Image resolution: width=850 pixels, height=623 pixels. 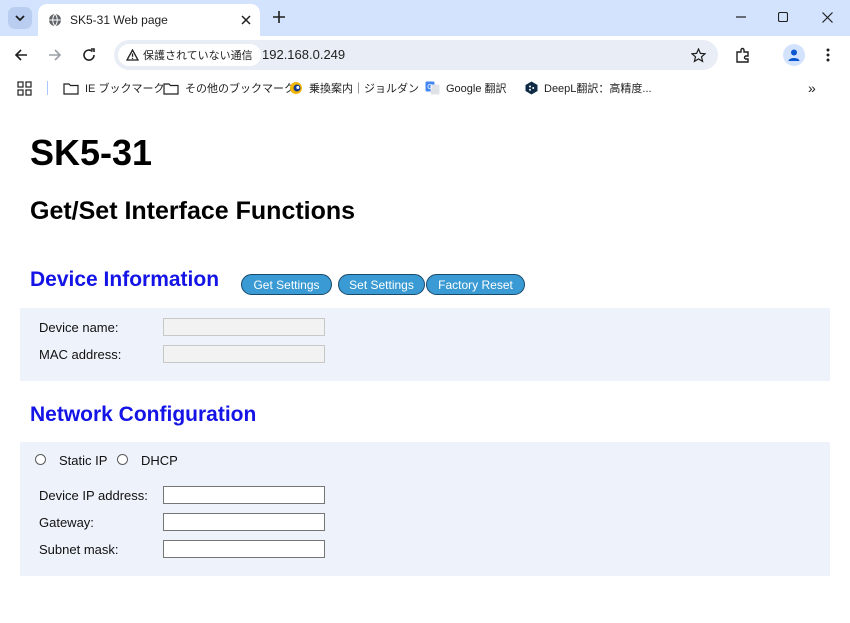 I want to click on bookmark-star-button, so click(x=698, y=55).